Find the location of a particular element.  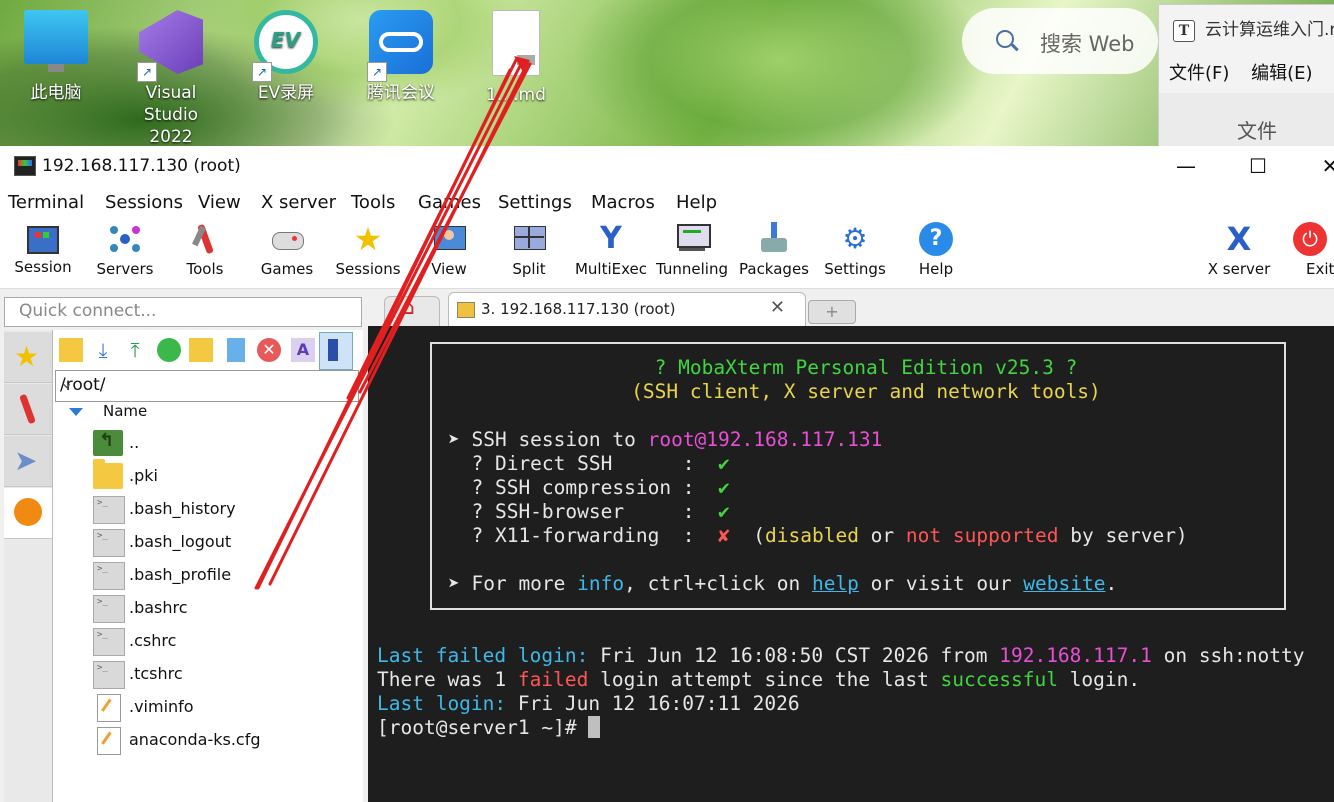

new-tab-button: + is located at coordinates (832, 312).